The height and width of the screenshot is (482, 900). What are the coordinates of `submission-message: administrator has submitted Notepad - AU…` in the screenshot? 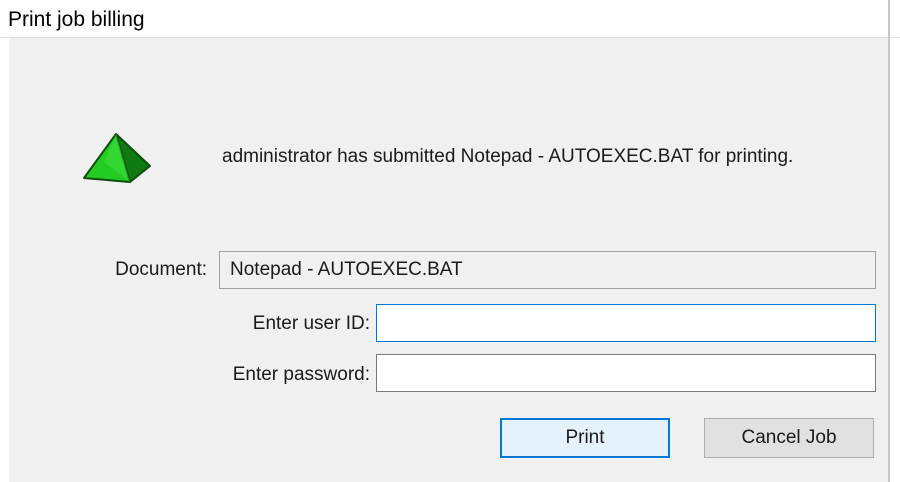 It's located at (508, 156).